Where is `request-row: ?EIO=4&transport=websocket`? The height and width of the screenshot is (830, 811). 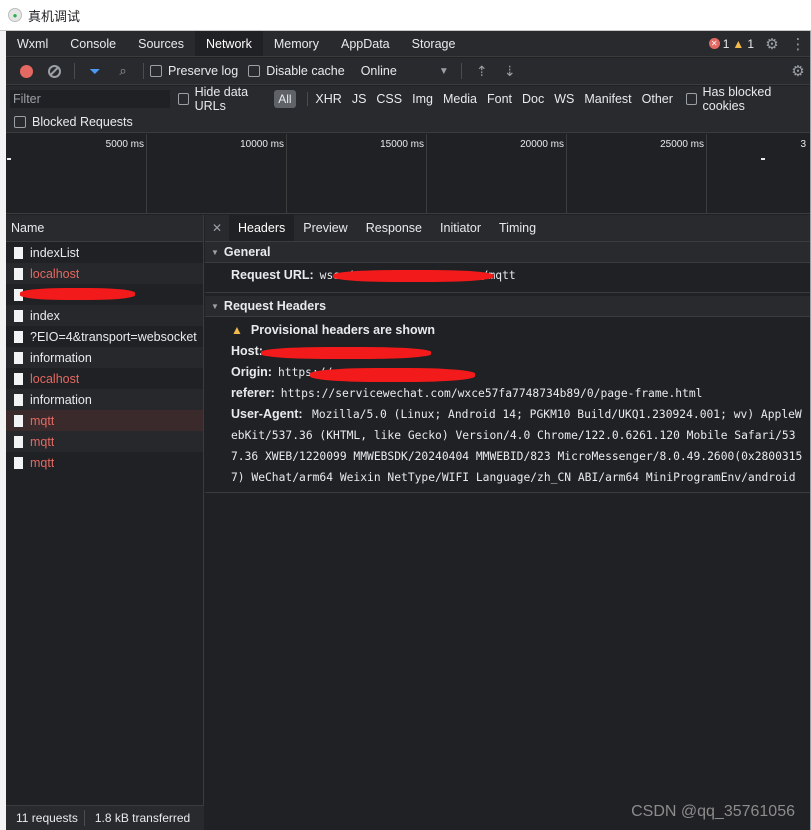
request-row: ?EIO=4&transport=websocket is located at coordinates (104, 336).